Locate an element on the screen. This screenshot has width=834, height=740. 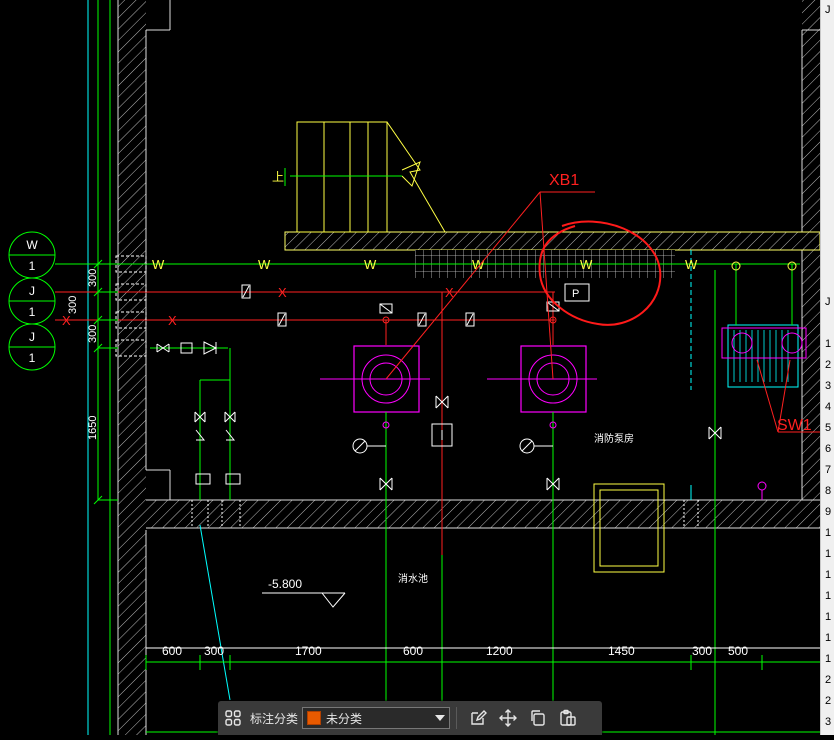
horizontal-dimensions is located at coordinates (482, 658).